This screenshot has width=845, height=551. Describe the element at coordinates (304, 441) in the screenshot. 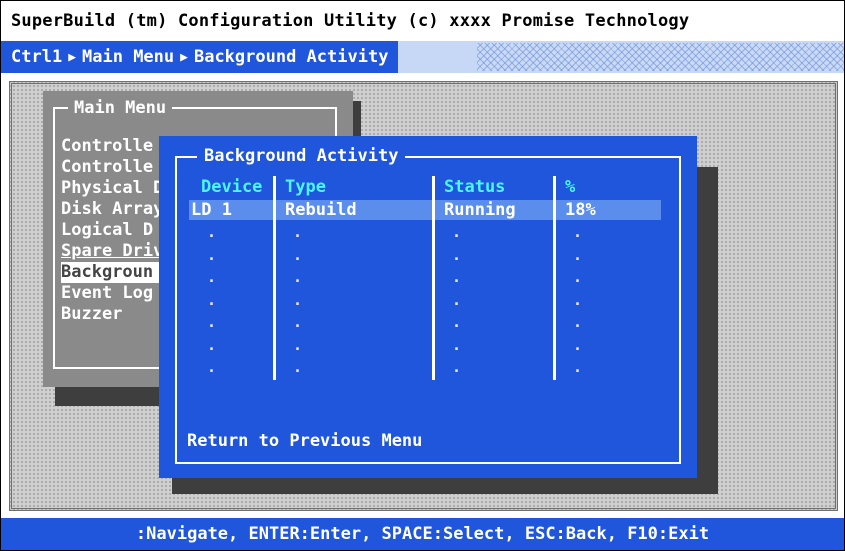

I see `return-to-previous-menu: Return to Previous Menu` at that location.